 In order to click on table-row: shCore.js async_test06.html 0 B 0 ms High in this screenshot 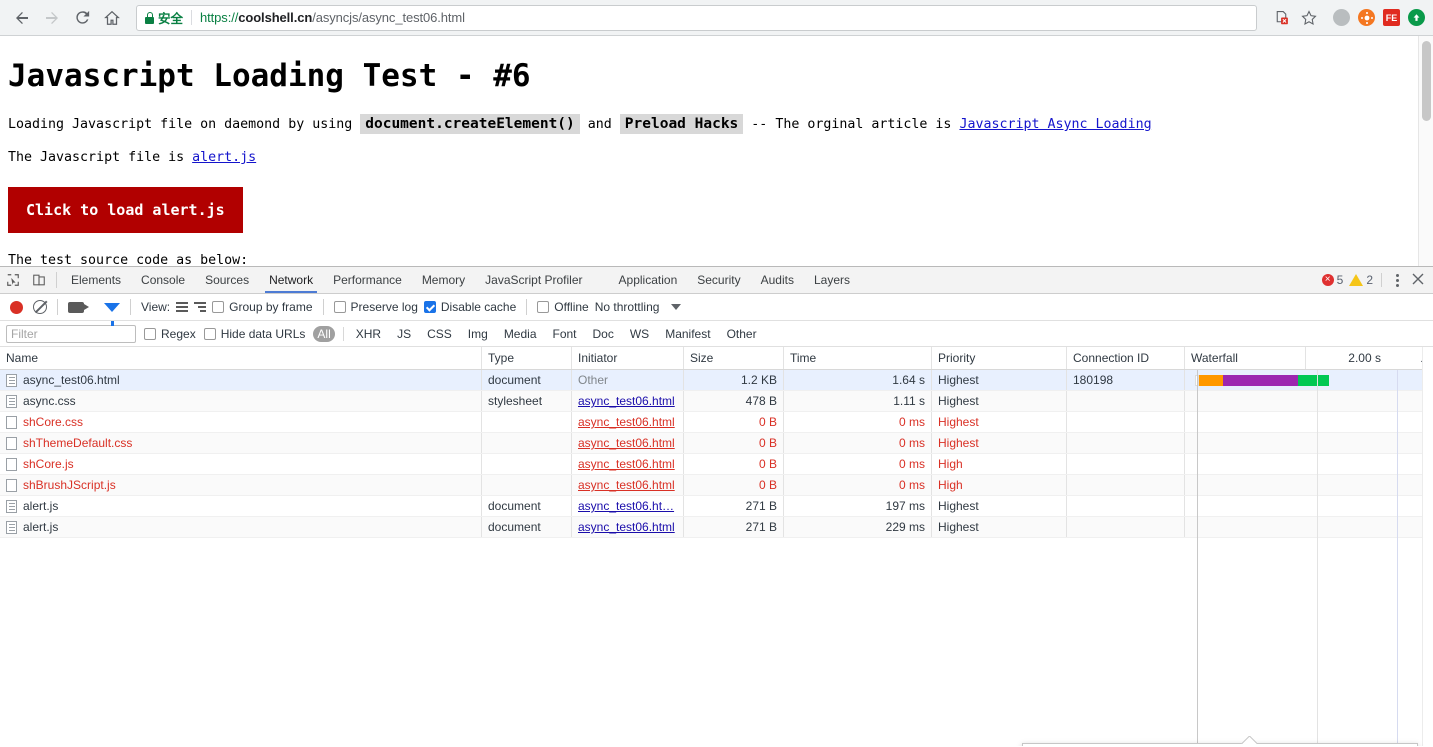, I will do `click(716, 464)`.